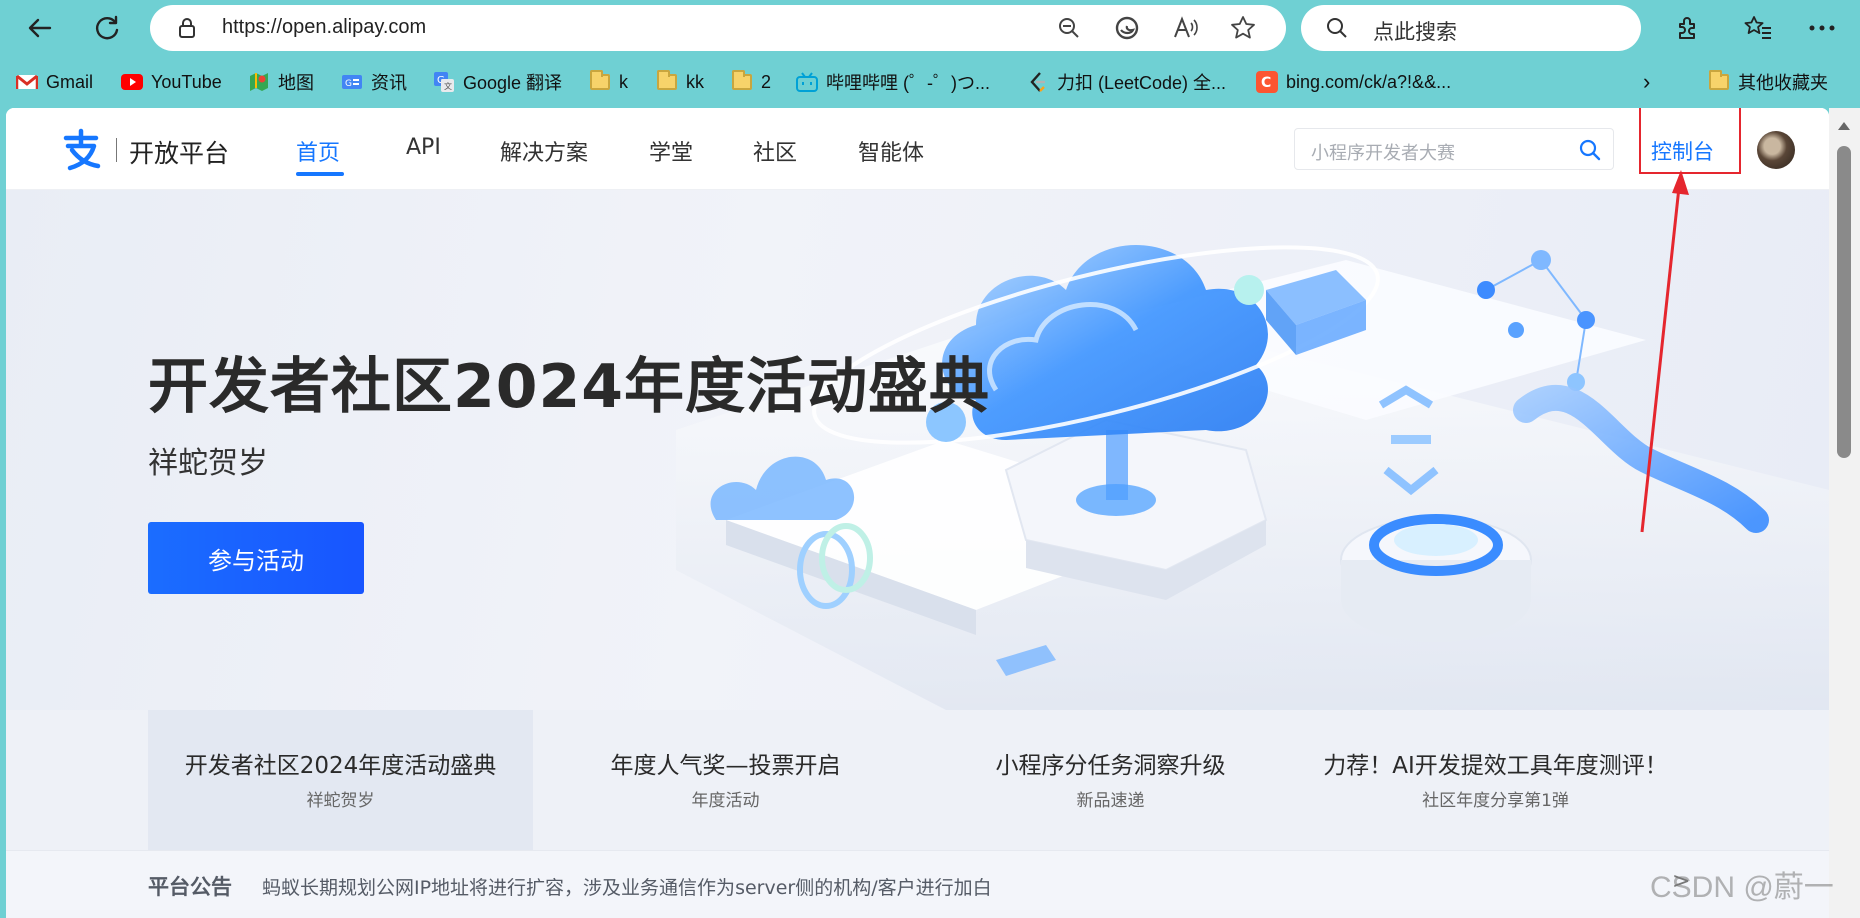  I want to click on youtube-icon, so click(132, 82).